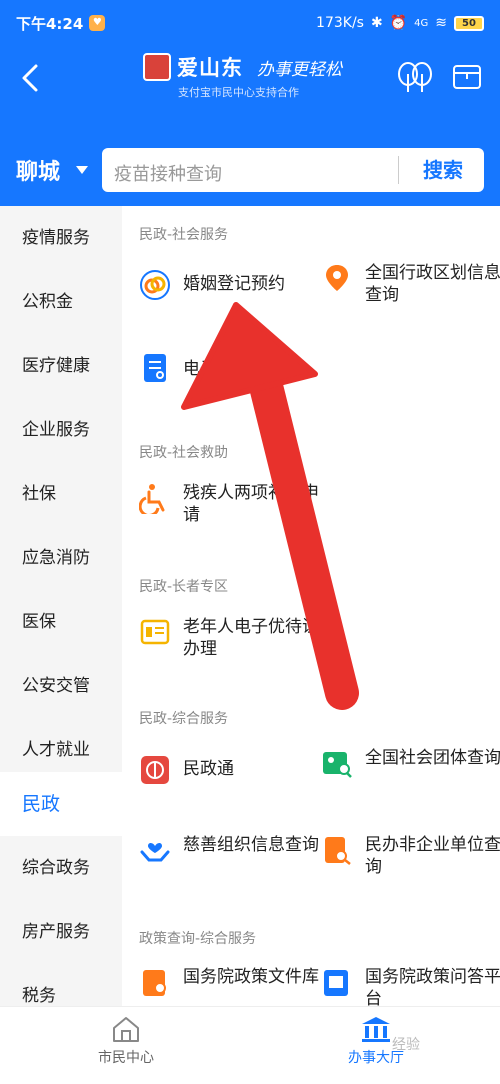  What do you see at coordinates (376, 1029) in the screenshot?
I see `government-building-icon` at bounding box center [376, 1029].